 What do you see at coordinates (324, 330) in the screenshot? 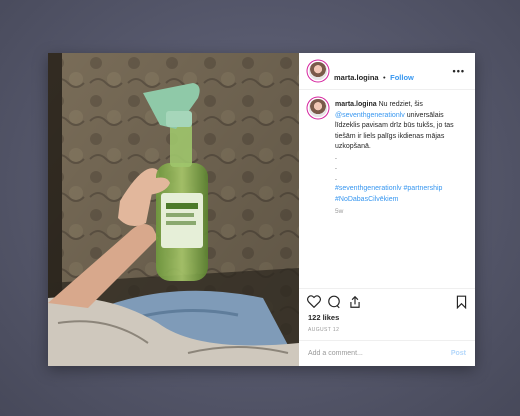
I see `post-date: AUGUST 12` at bounding box center [324, 330].